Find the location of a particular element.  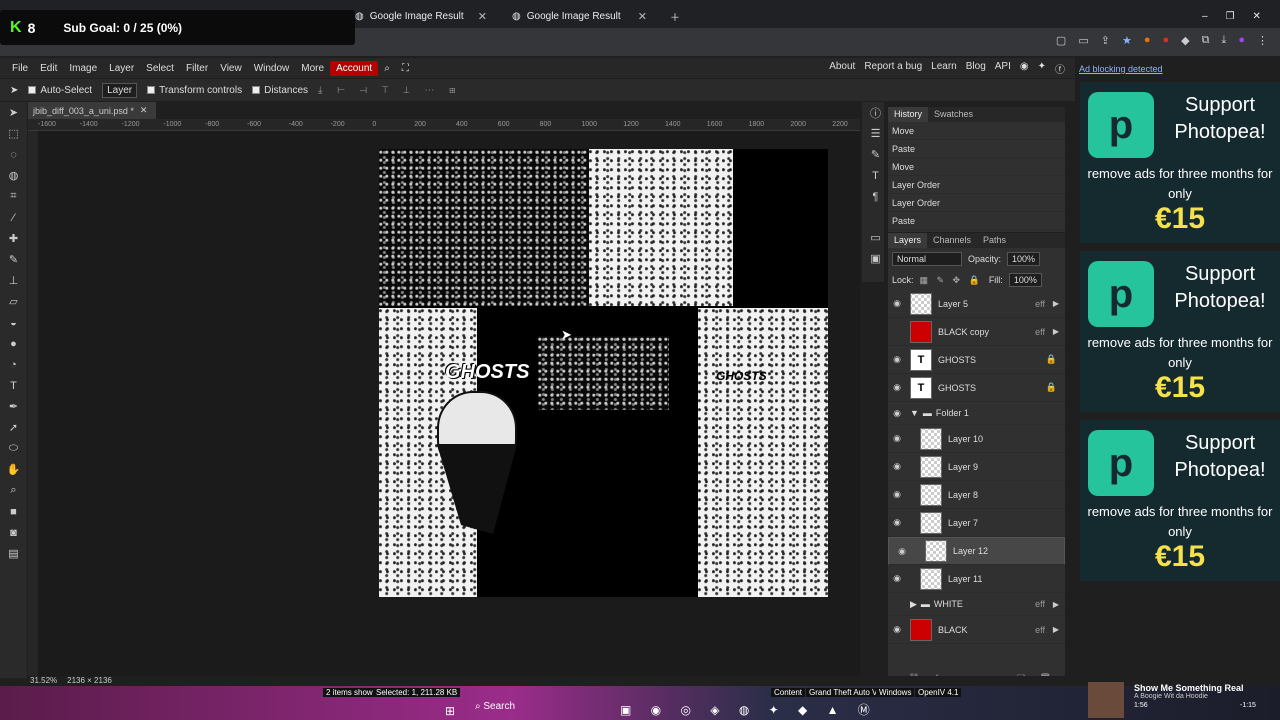

taskbar-gta: Grand Theft Auto V is located at coordinates (843, 692).